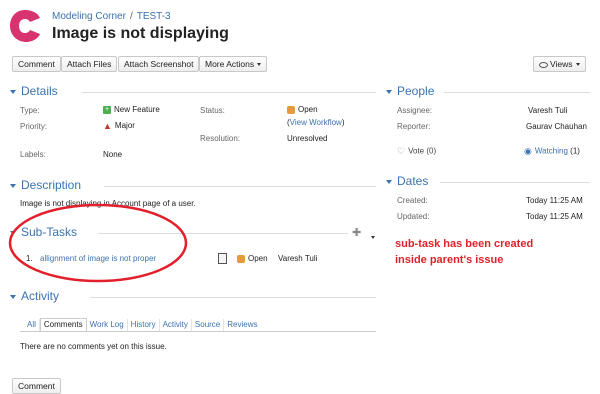 The image size is (600, 394). What do you see at coordinates (113, 154) in the screenshot?
I see `labels-value: None` at bounding box center [113, 154].